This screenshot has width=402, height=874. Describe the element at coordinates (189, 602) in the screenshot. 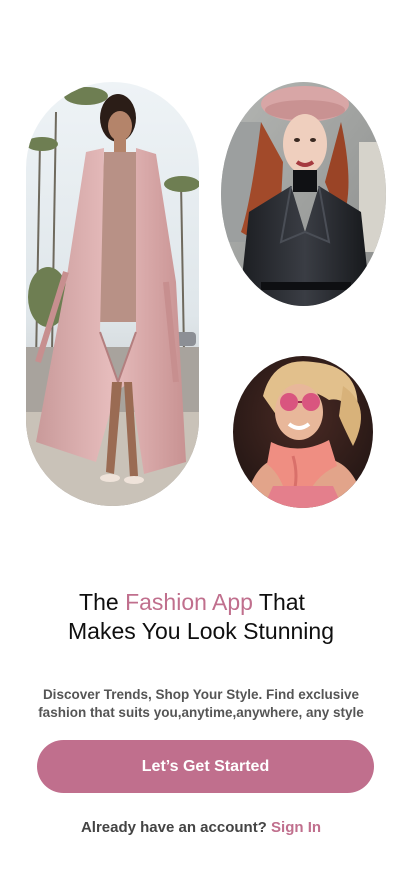

I see `headline-accent: Fashion App` at that location.